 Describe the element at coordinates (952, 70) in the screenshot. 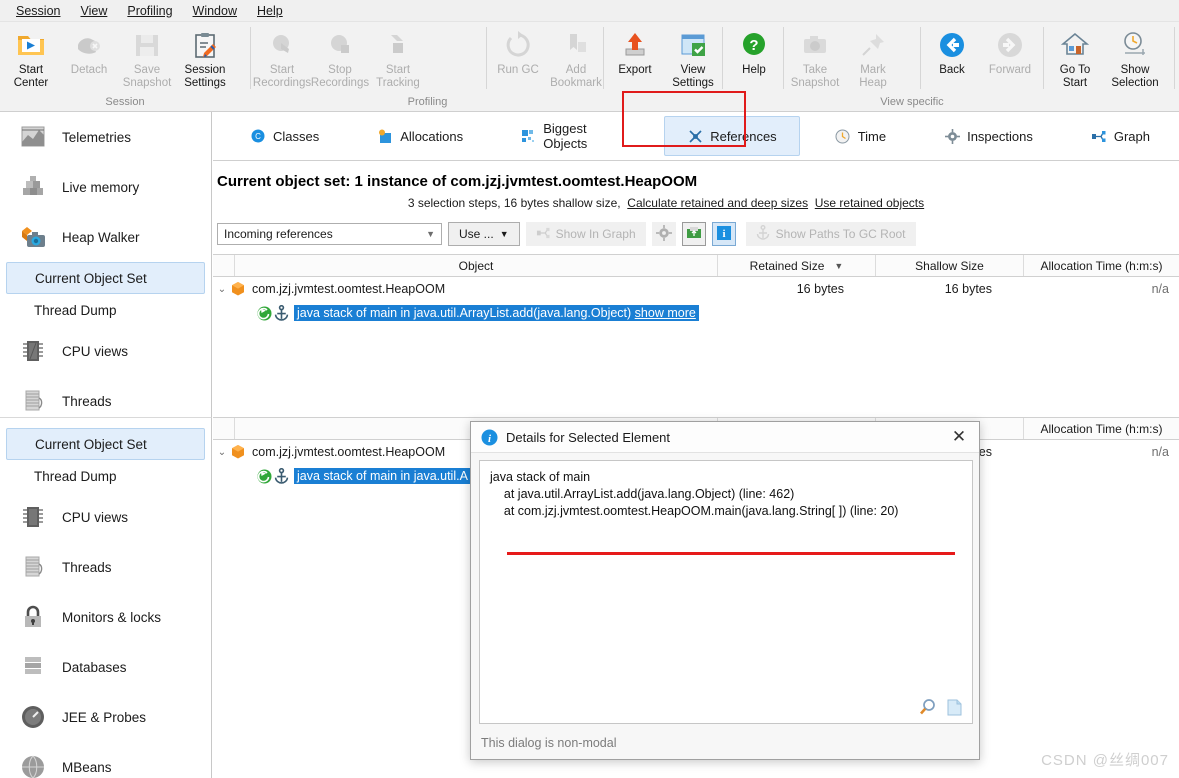

I see `back-label: Back` at that location.